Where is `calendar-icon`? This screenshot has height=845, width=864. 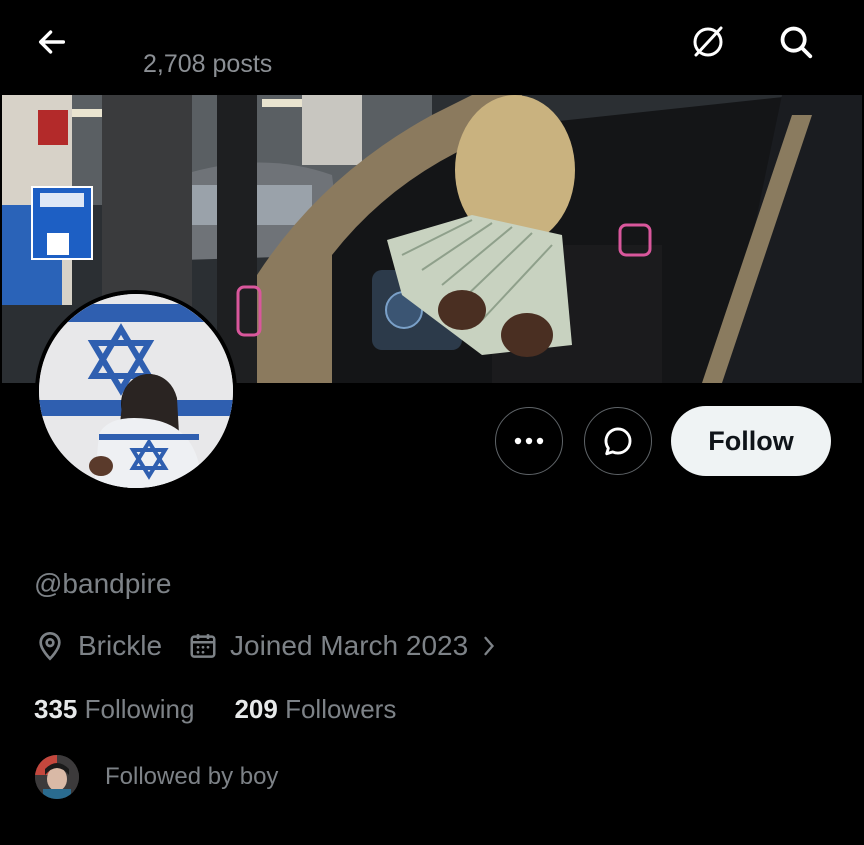
calendar-icon is located at coordinates (203, 646).